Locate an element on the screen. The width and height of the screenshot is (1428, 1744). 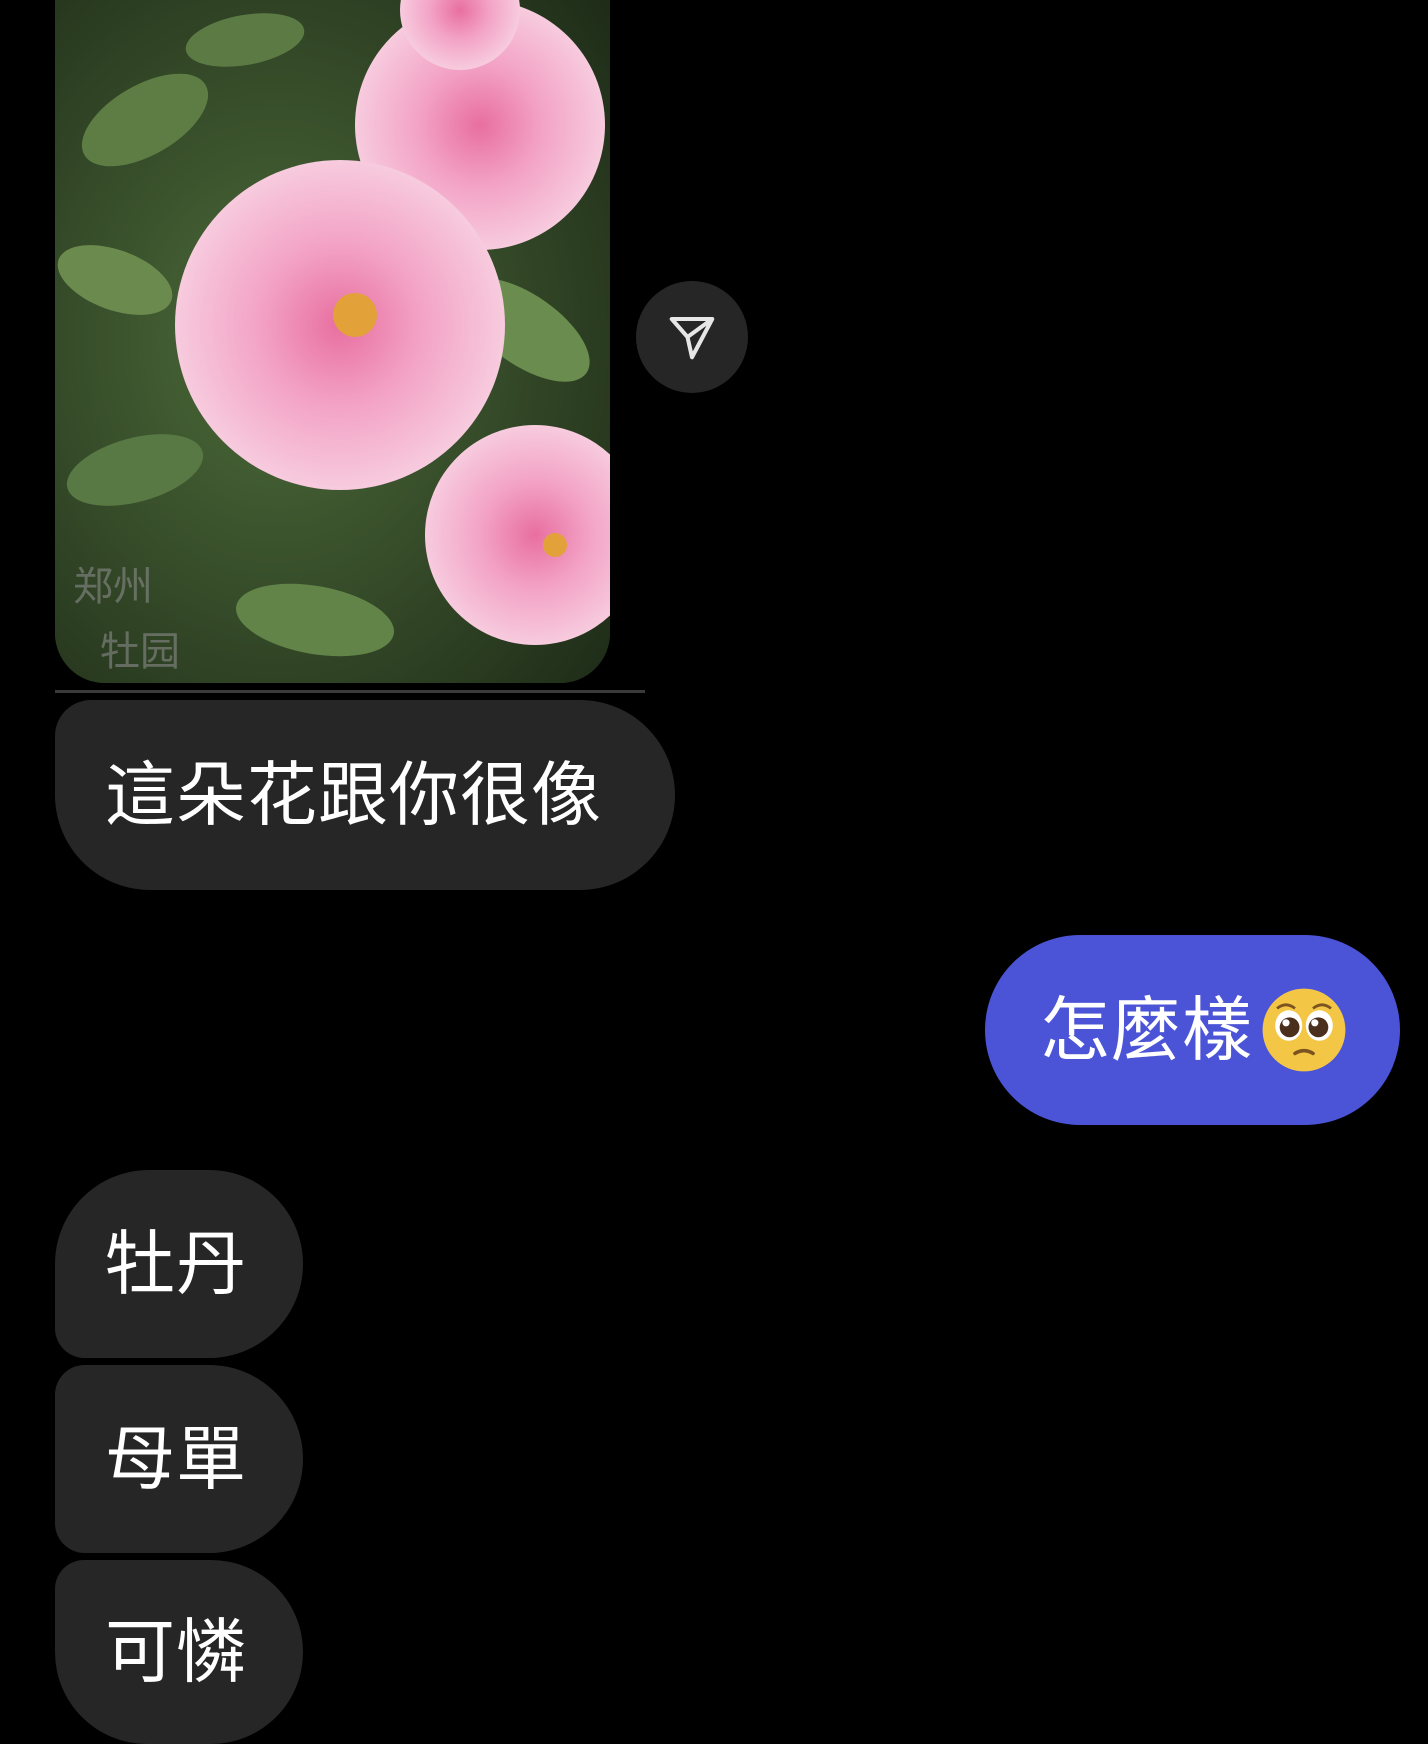
incoming-message: 可憐 is located at coordinates (179, 1652).